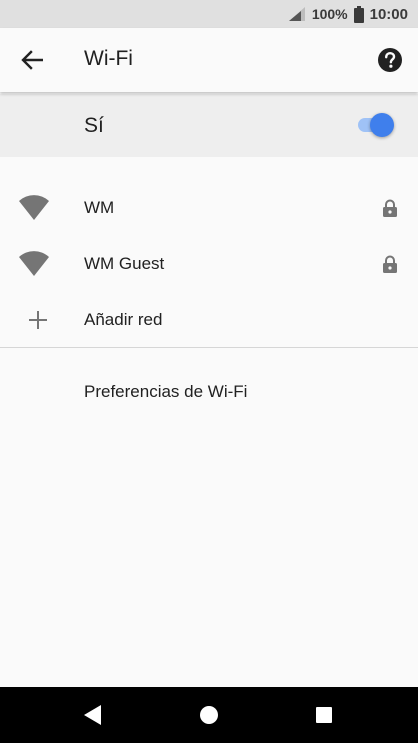  What do you see at coordinates (94, 125) in the screenshot?
I see `wifi-switch-label: Sí` at bounding box center [94, 125].